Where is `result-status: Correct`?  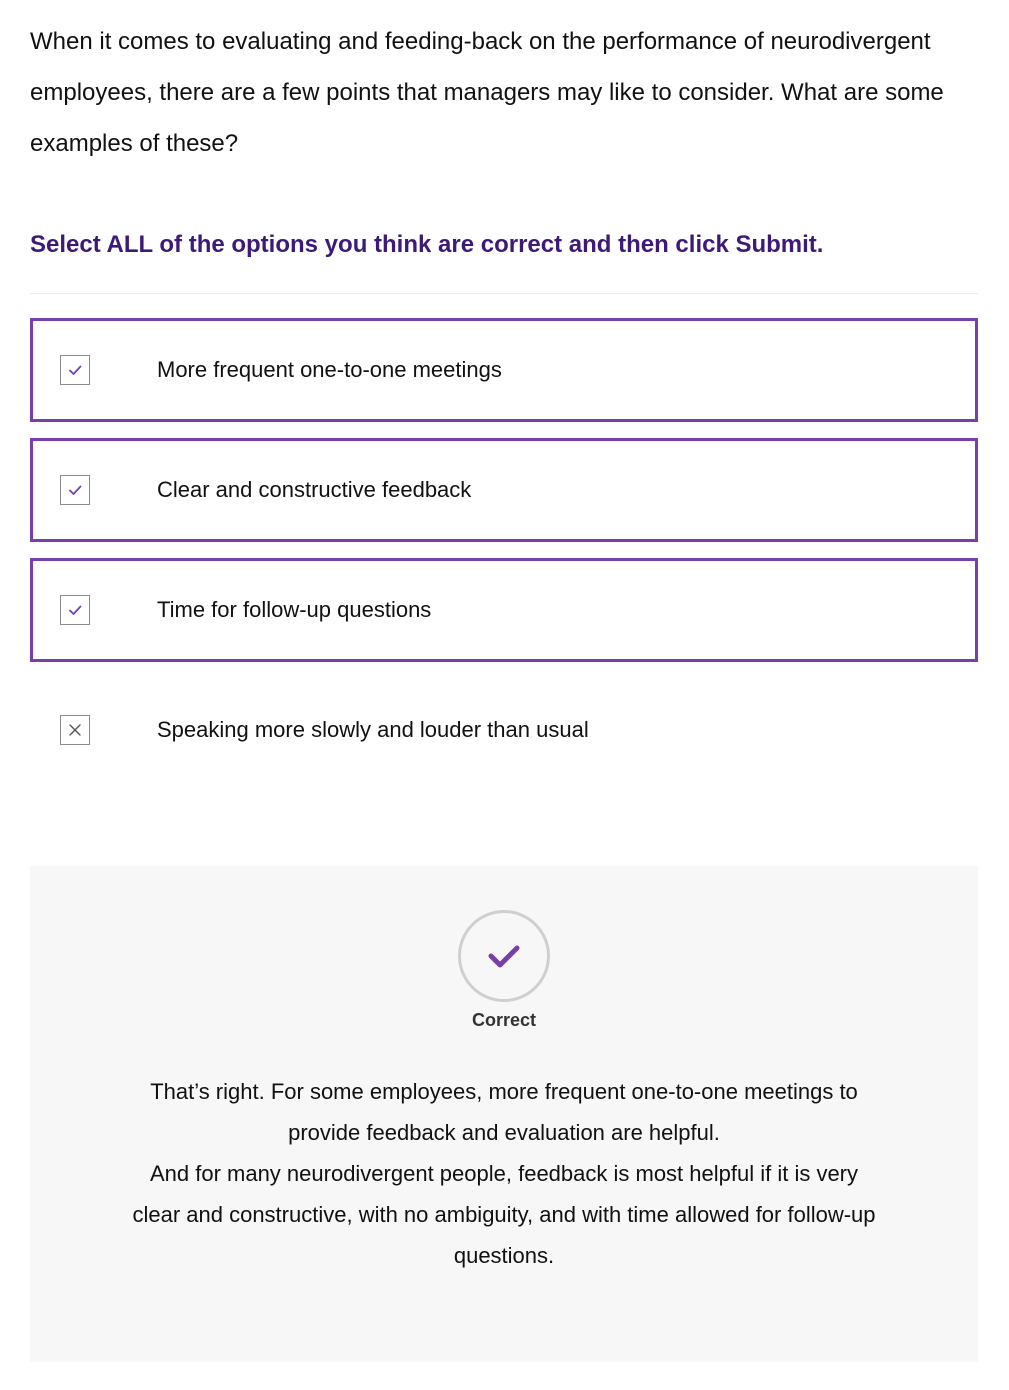
result-status: Correct is located at coordinates (504, 1020).